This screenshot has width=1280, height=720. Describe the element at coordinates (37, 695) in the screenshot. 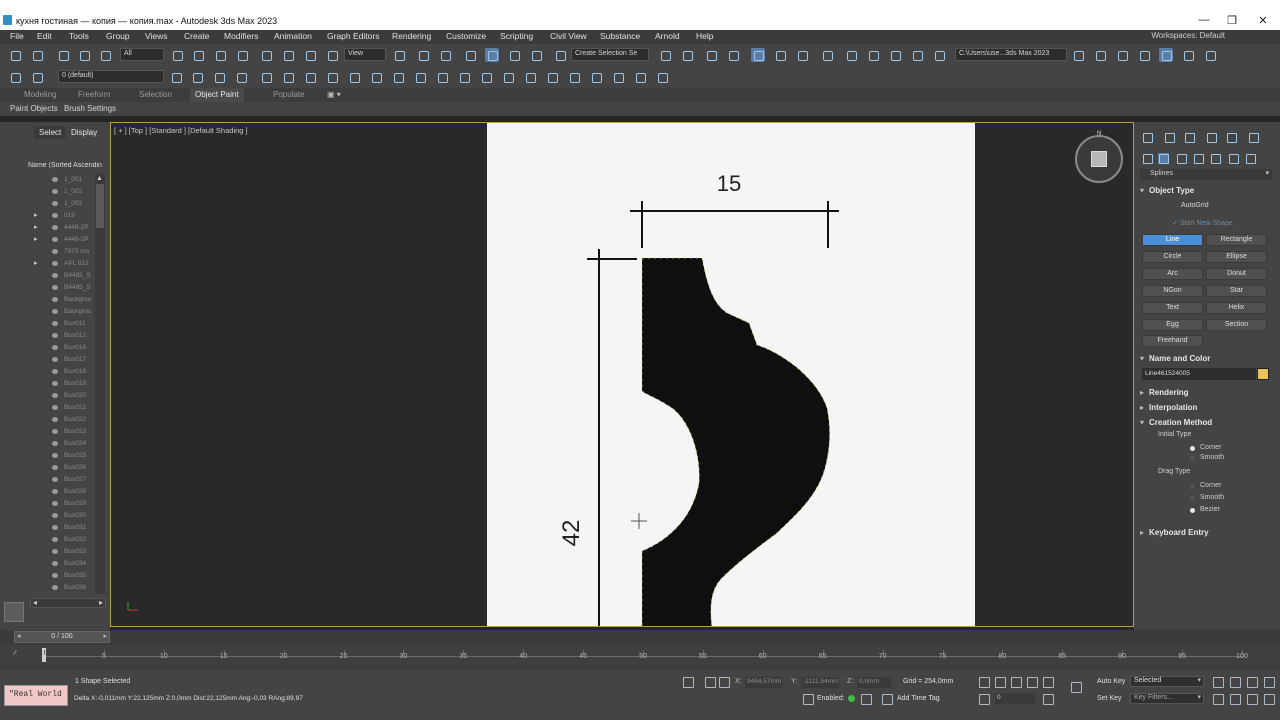

I see `maxscript-mini-listener: "Real World !` at that location.